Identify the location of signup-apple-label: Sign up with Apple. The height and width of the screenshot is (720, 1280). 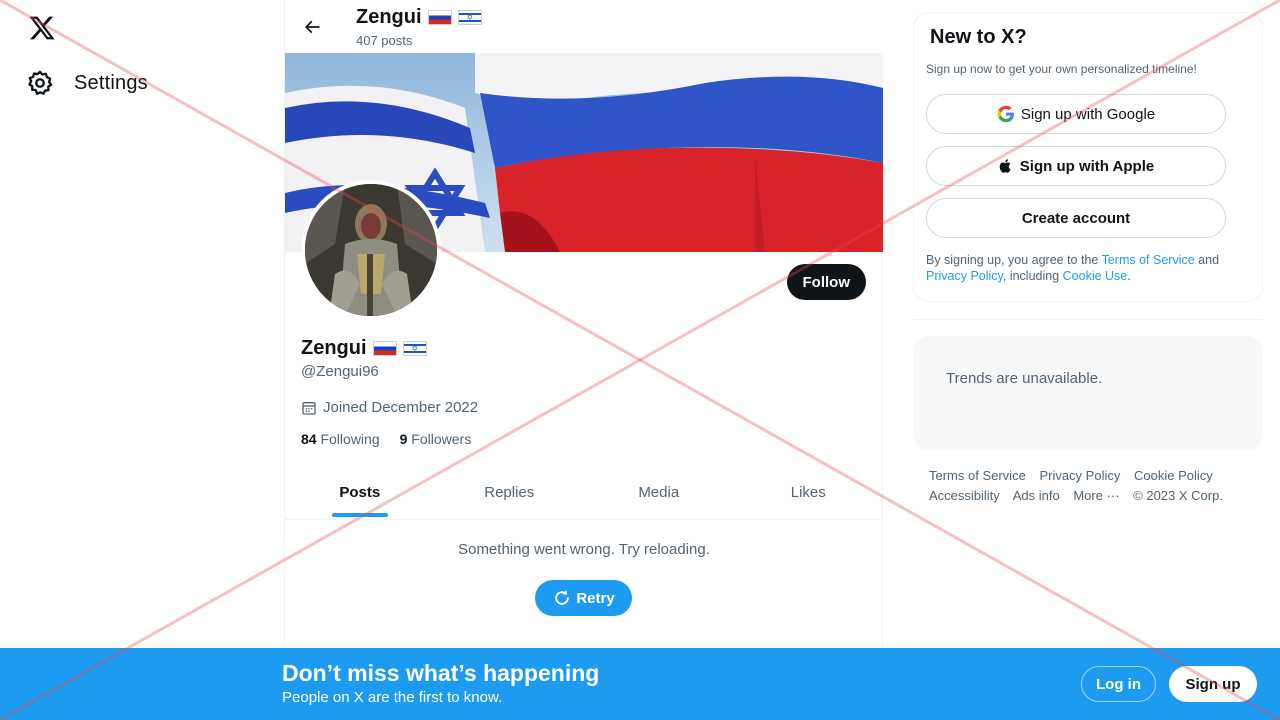
(1087, 166).